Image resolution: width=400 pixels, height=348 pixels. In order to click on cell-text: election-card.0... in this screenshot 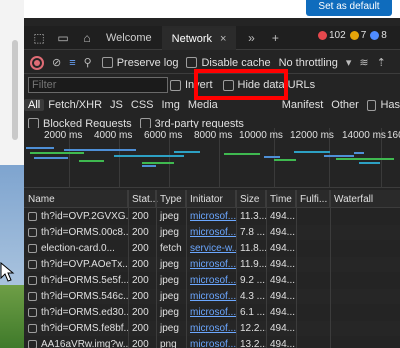, I will do `click(78, 248)`.